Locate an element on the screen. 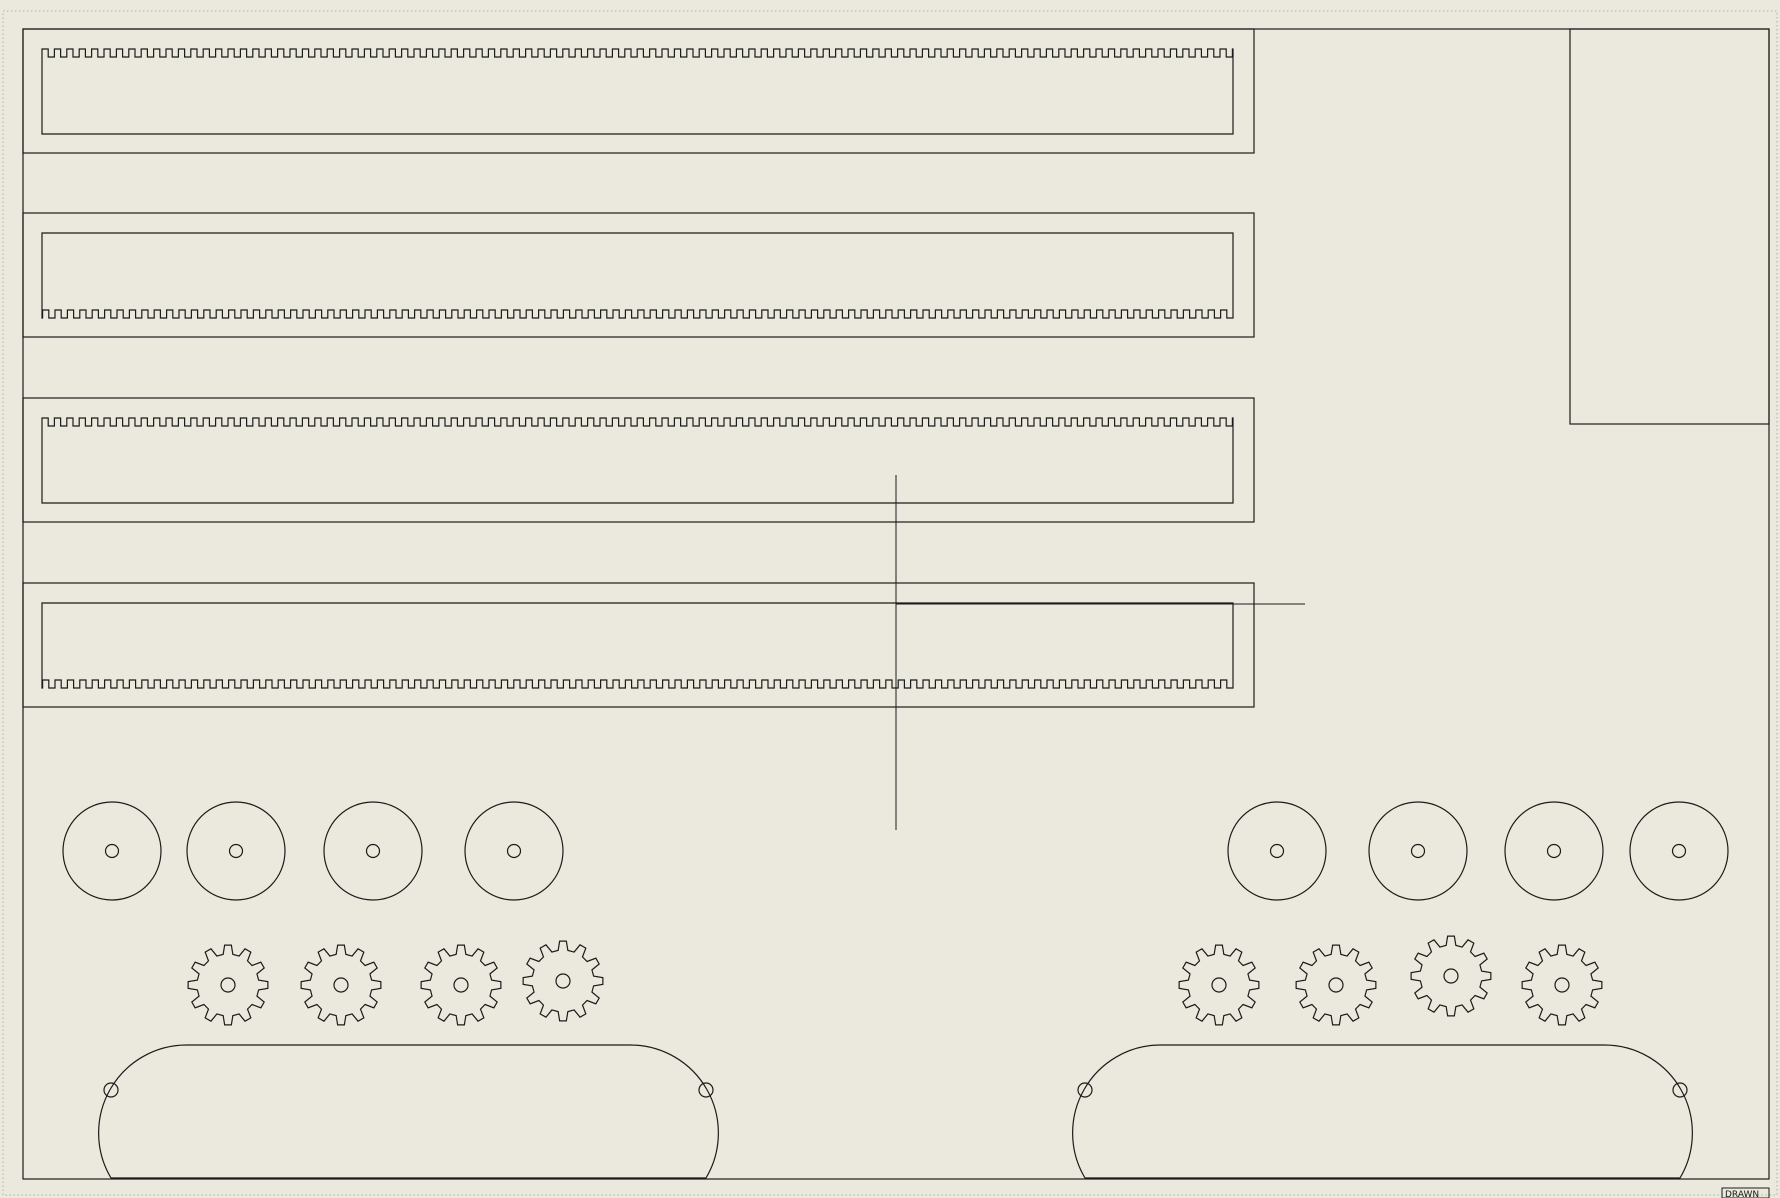 The image size is (1780, 1198). title-block-box is located at coordinates (1669, 226).